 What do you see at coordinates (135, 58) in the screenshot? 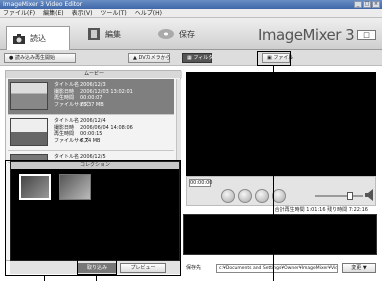
I see `camera-small-icon: ▲` at bounding box center [135, 58].